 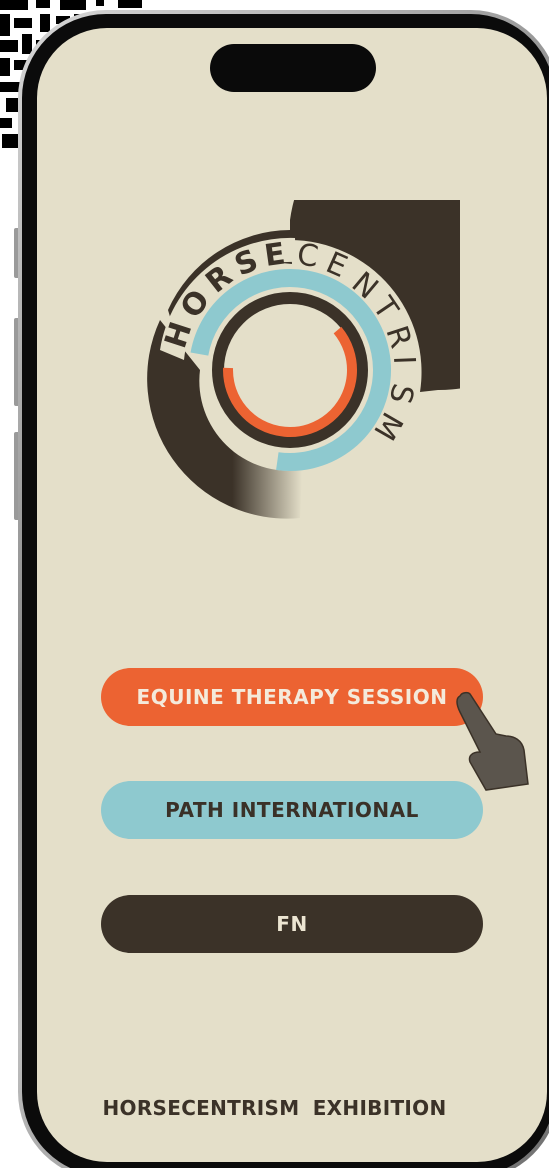 What do you see at coordinates (292, 924) in the screenshot?
I see `fn-button: FN` at bounding box center [292, 924].